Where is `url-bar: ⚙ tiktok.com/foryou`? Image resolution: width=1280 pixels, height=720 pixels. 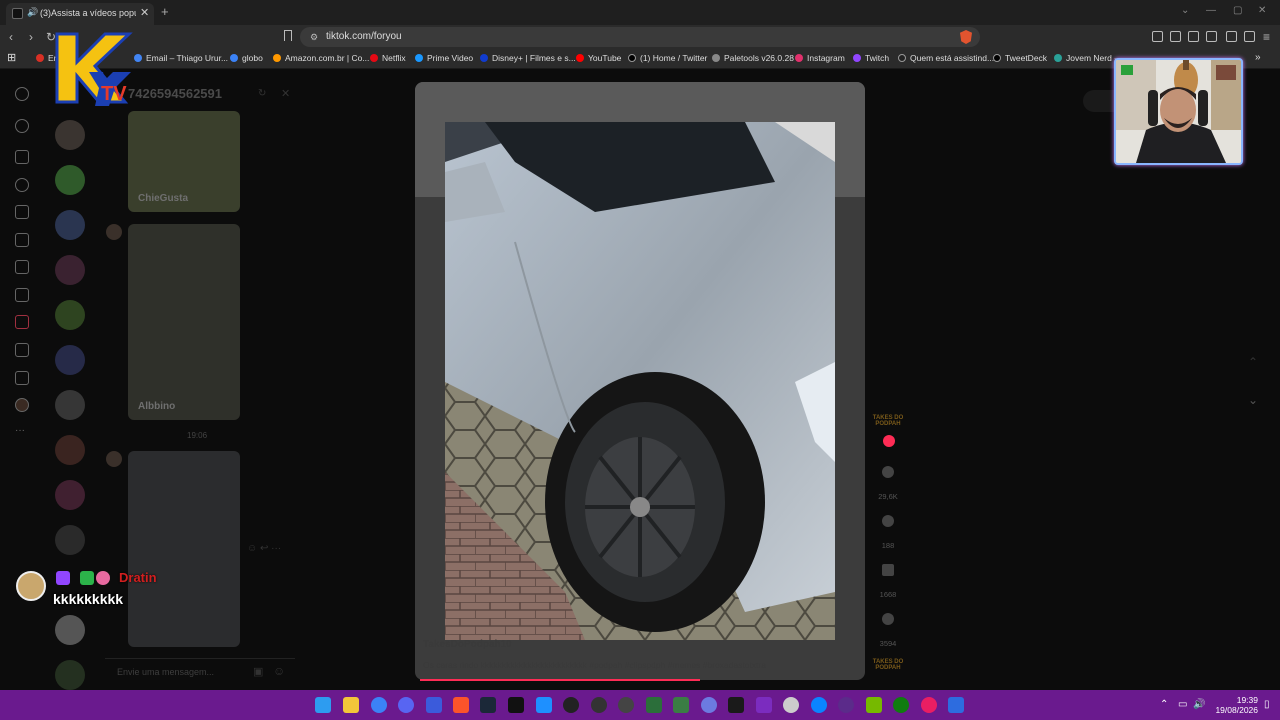 url-bar: ⚙ tiktok.com/foryou is located at coordinates (640, 37).